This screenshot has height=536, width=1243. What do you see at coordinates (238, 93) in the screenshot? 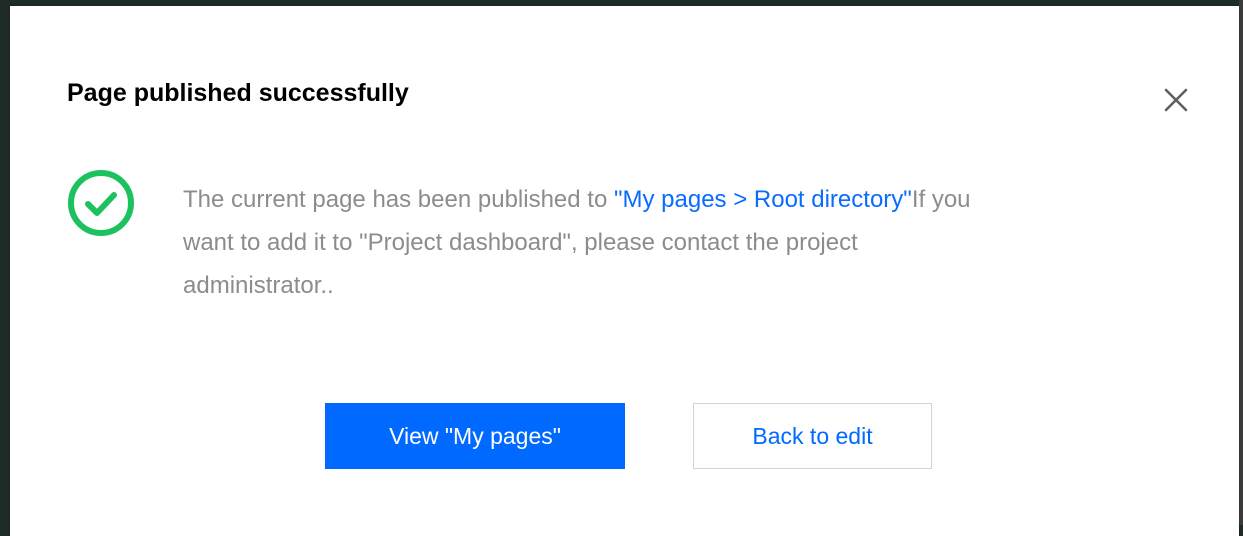
I see `dialog-title: Page published successfully` at bounding box center [238, 93].